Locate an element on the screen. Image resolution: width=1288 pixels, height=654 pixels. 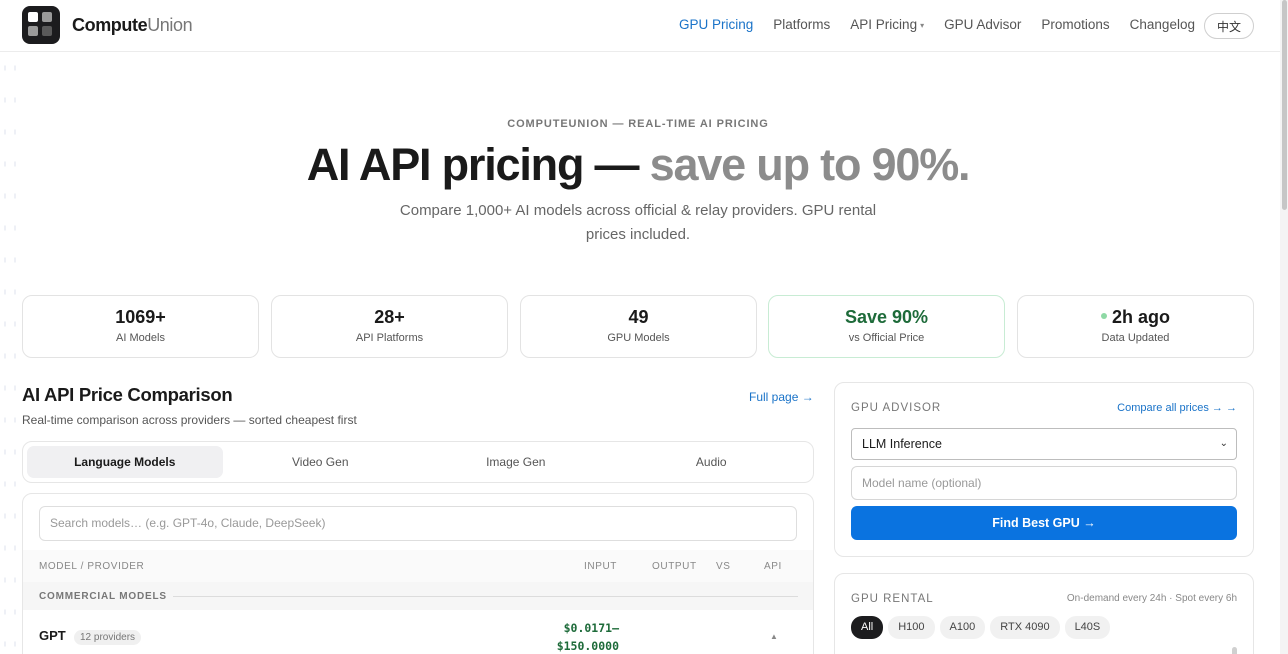
brand-name: ComputeUnion is located at coordinates (132, 25).